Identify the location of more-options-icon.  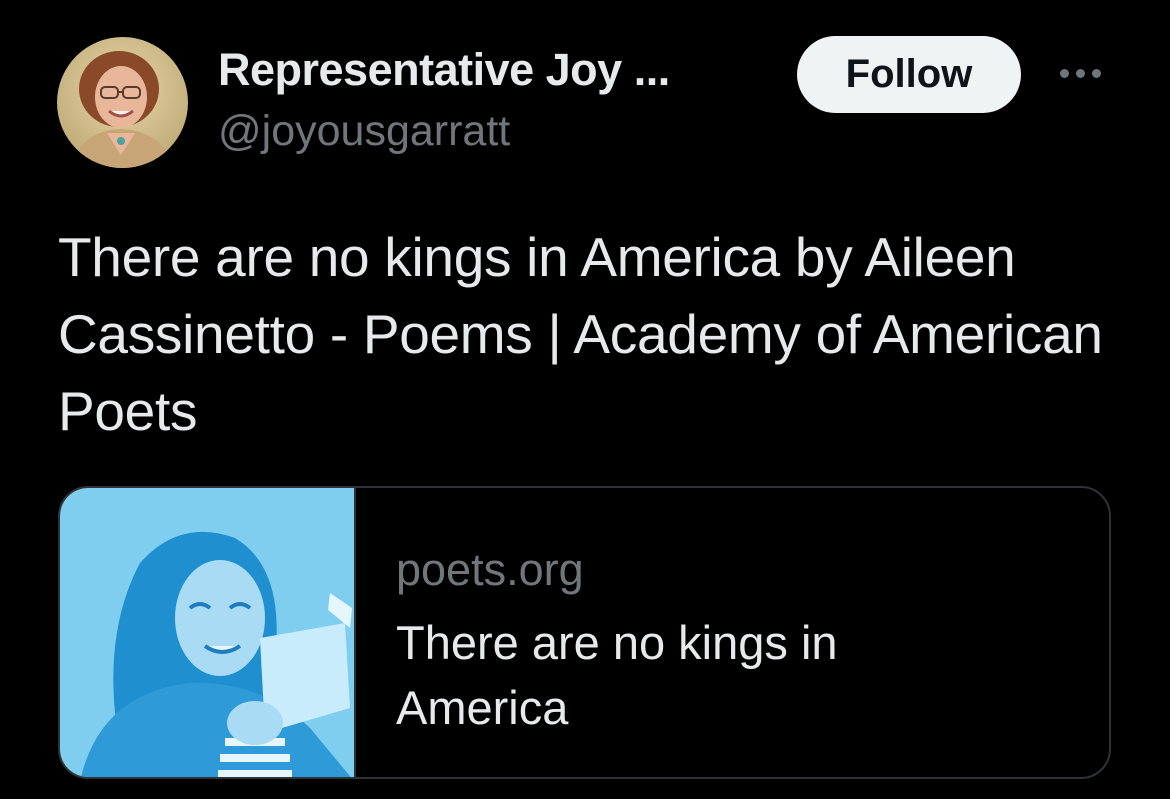
(1080, 73).